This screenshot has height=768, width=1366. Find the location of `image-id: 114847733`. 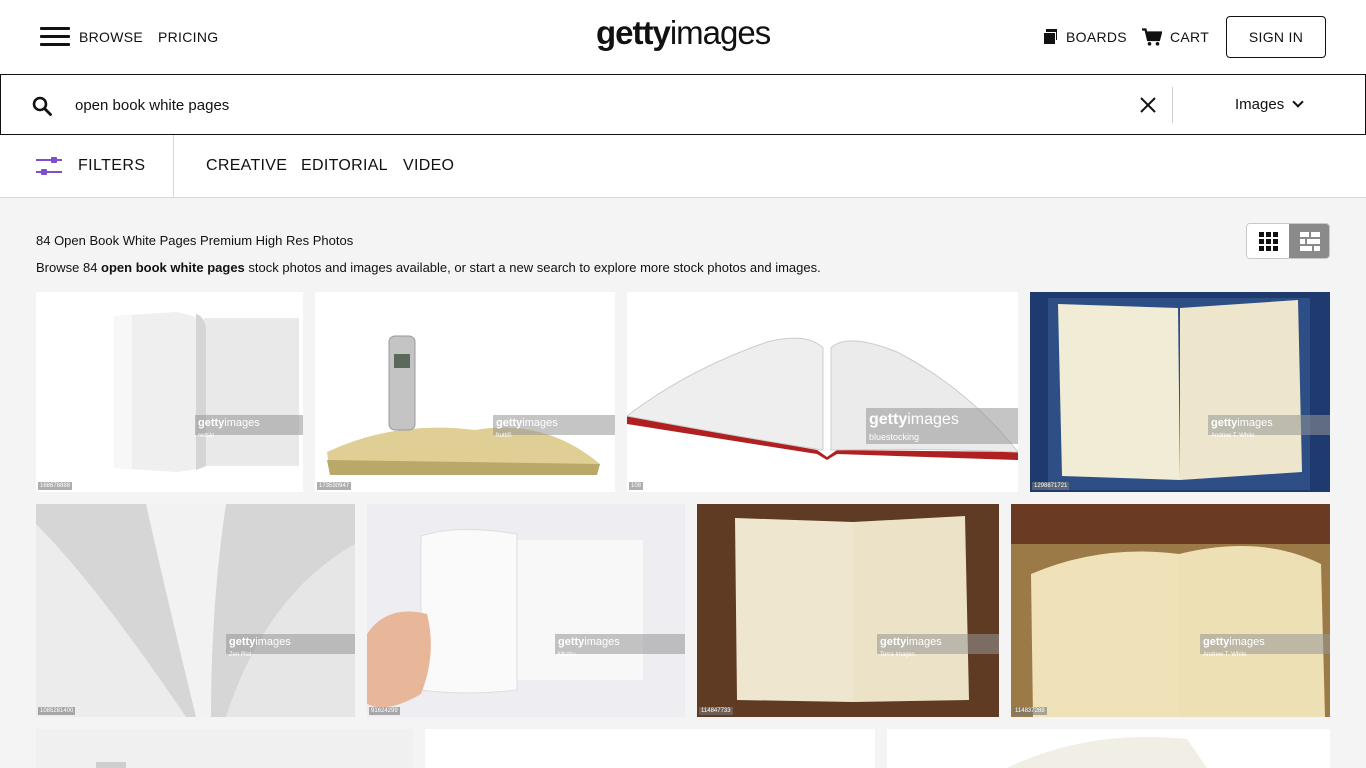

image-id: 114847733 is located at coordinates (716, 711).